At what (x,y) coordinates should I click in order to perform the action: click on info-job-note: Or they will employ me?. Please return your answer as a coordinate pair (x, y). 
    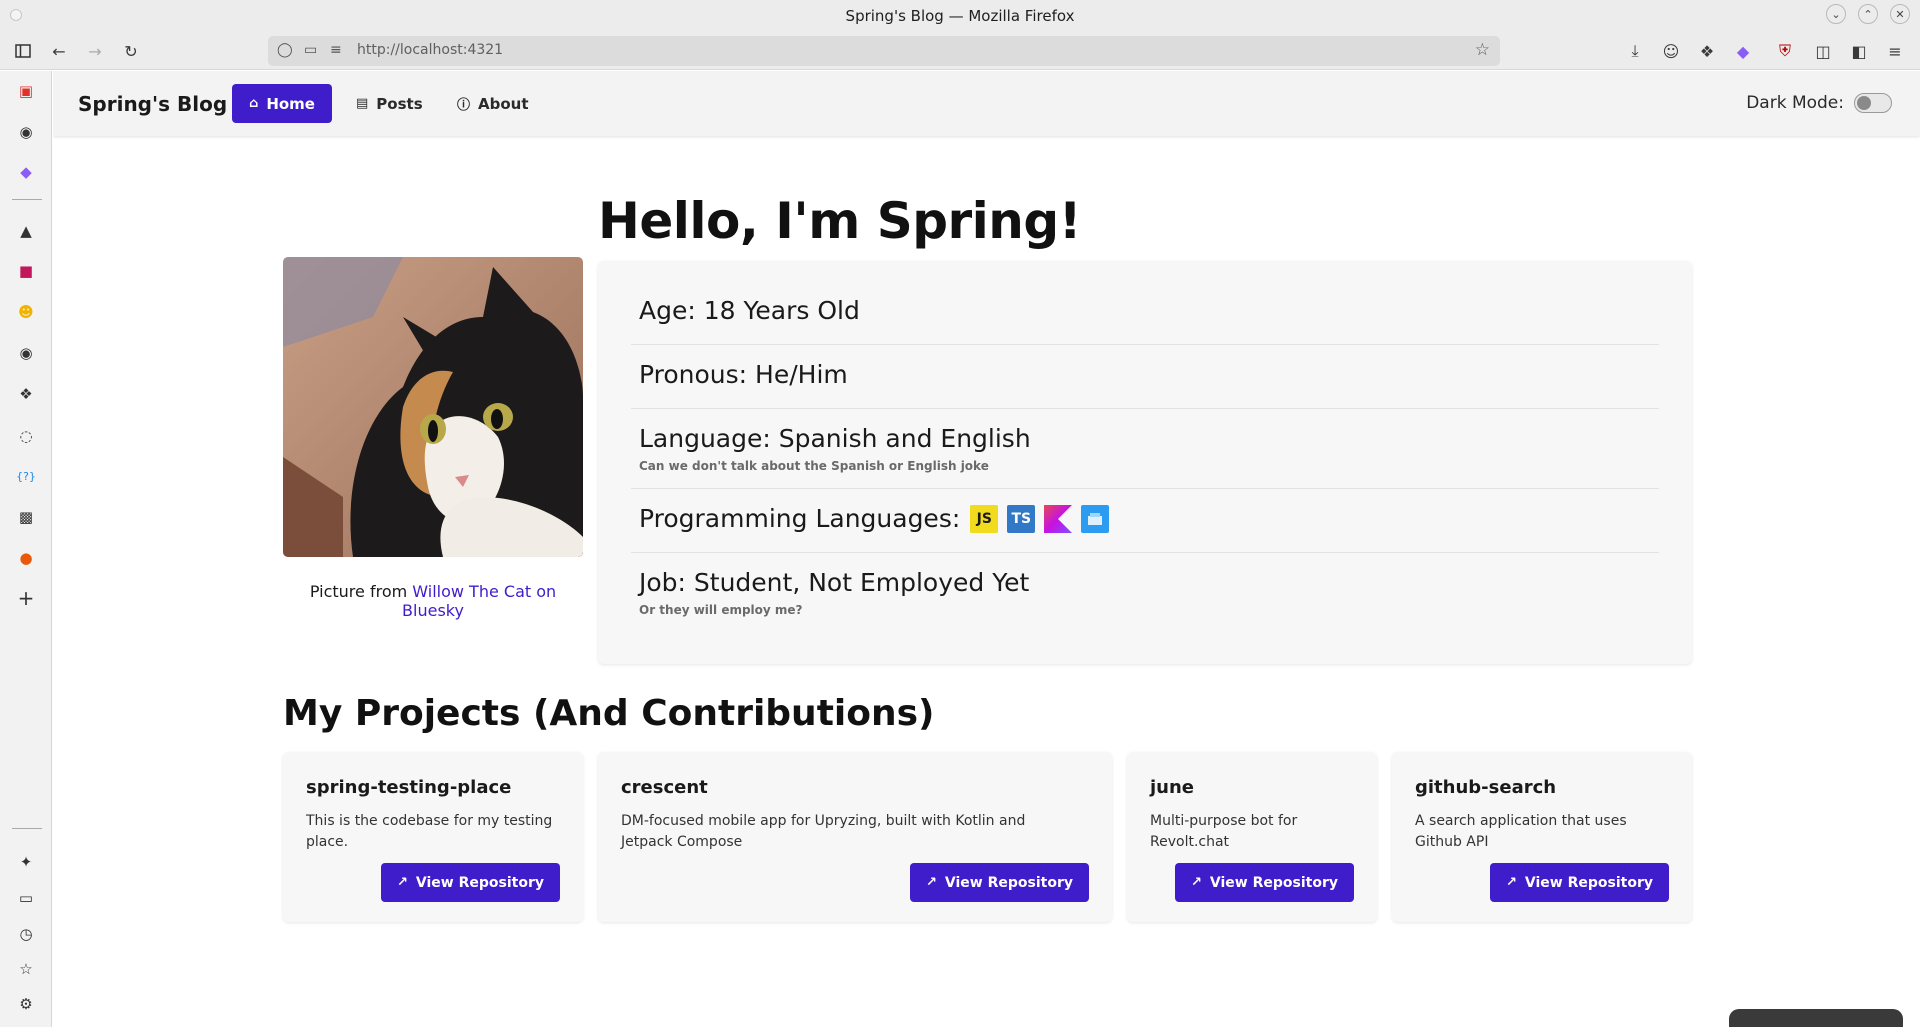
    Looking at the image, I should click on (721, 610).